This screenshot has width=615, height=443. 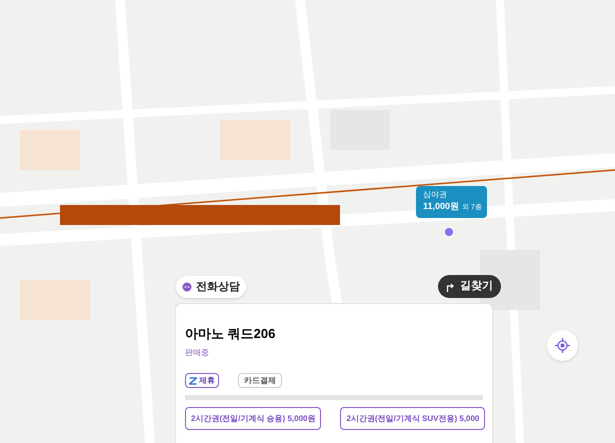 What do you see at coordinates (187, 287) in the screenshot?
I see `chat-icon` at bounding box center [187, 287].